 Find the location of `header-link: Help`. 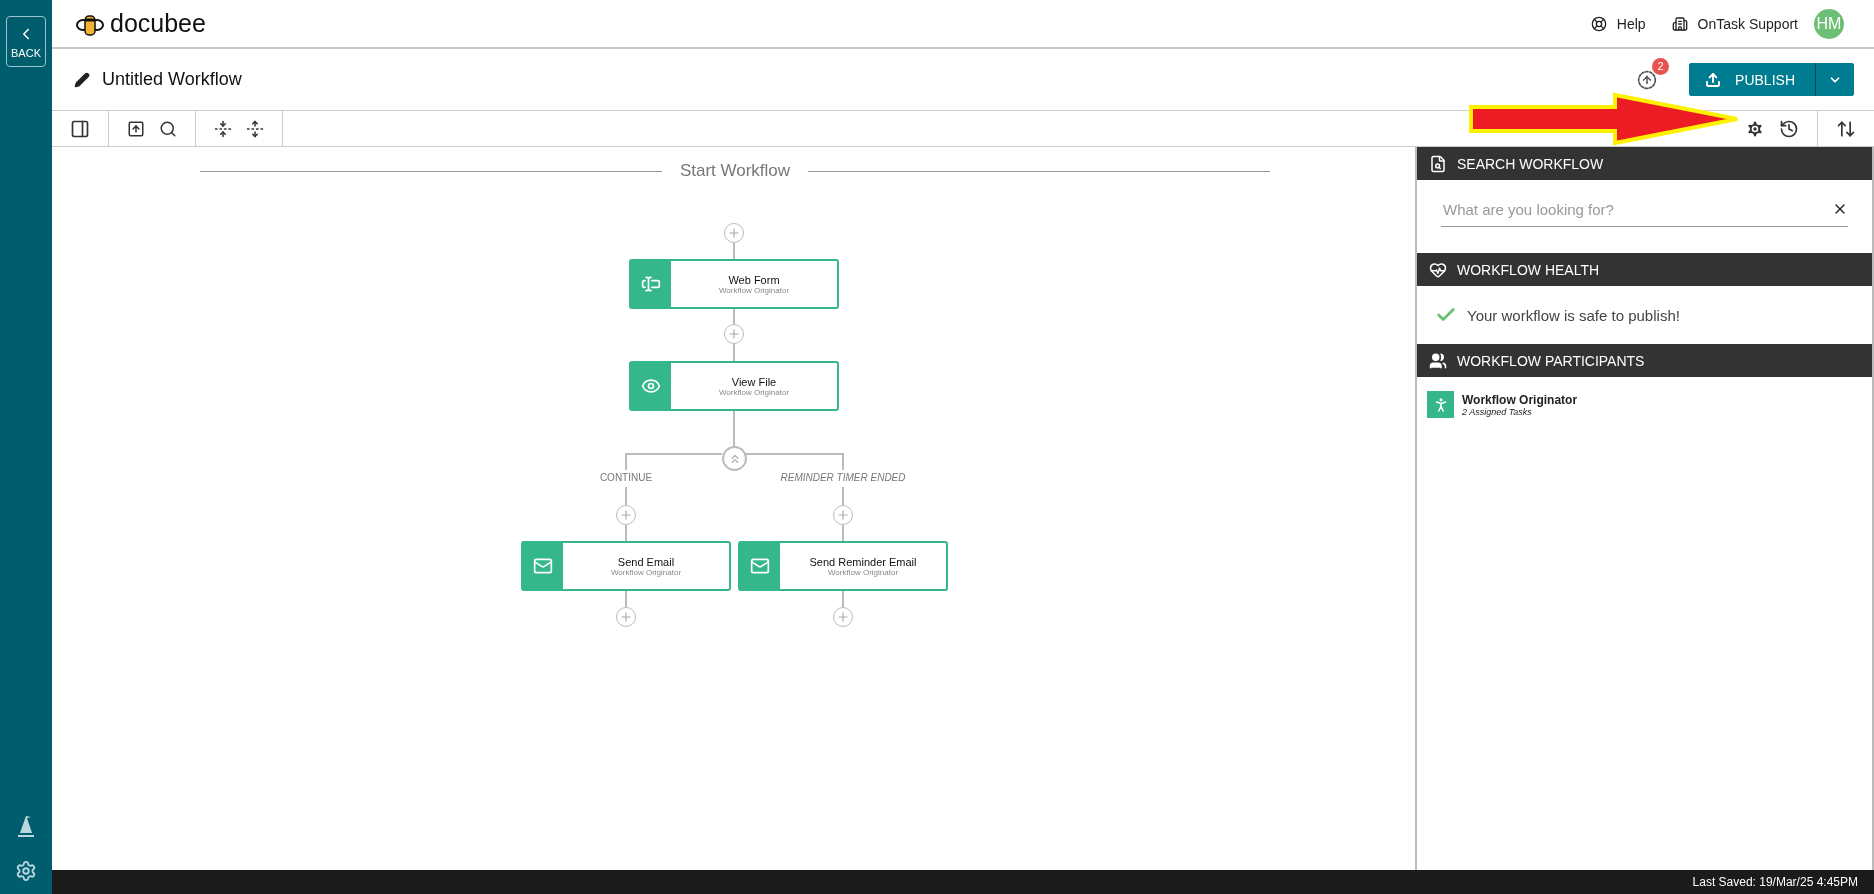

header-link: Help is located at coordinates (1618, 23).